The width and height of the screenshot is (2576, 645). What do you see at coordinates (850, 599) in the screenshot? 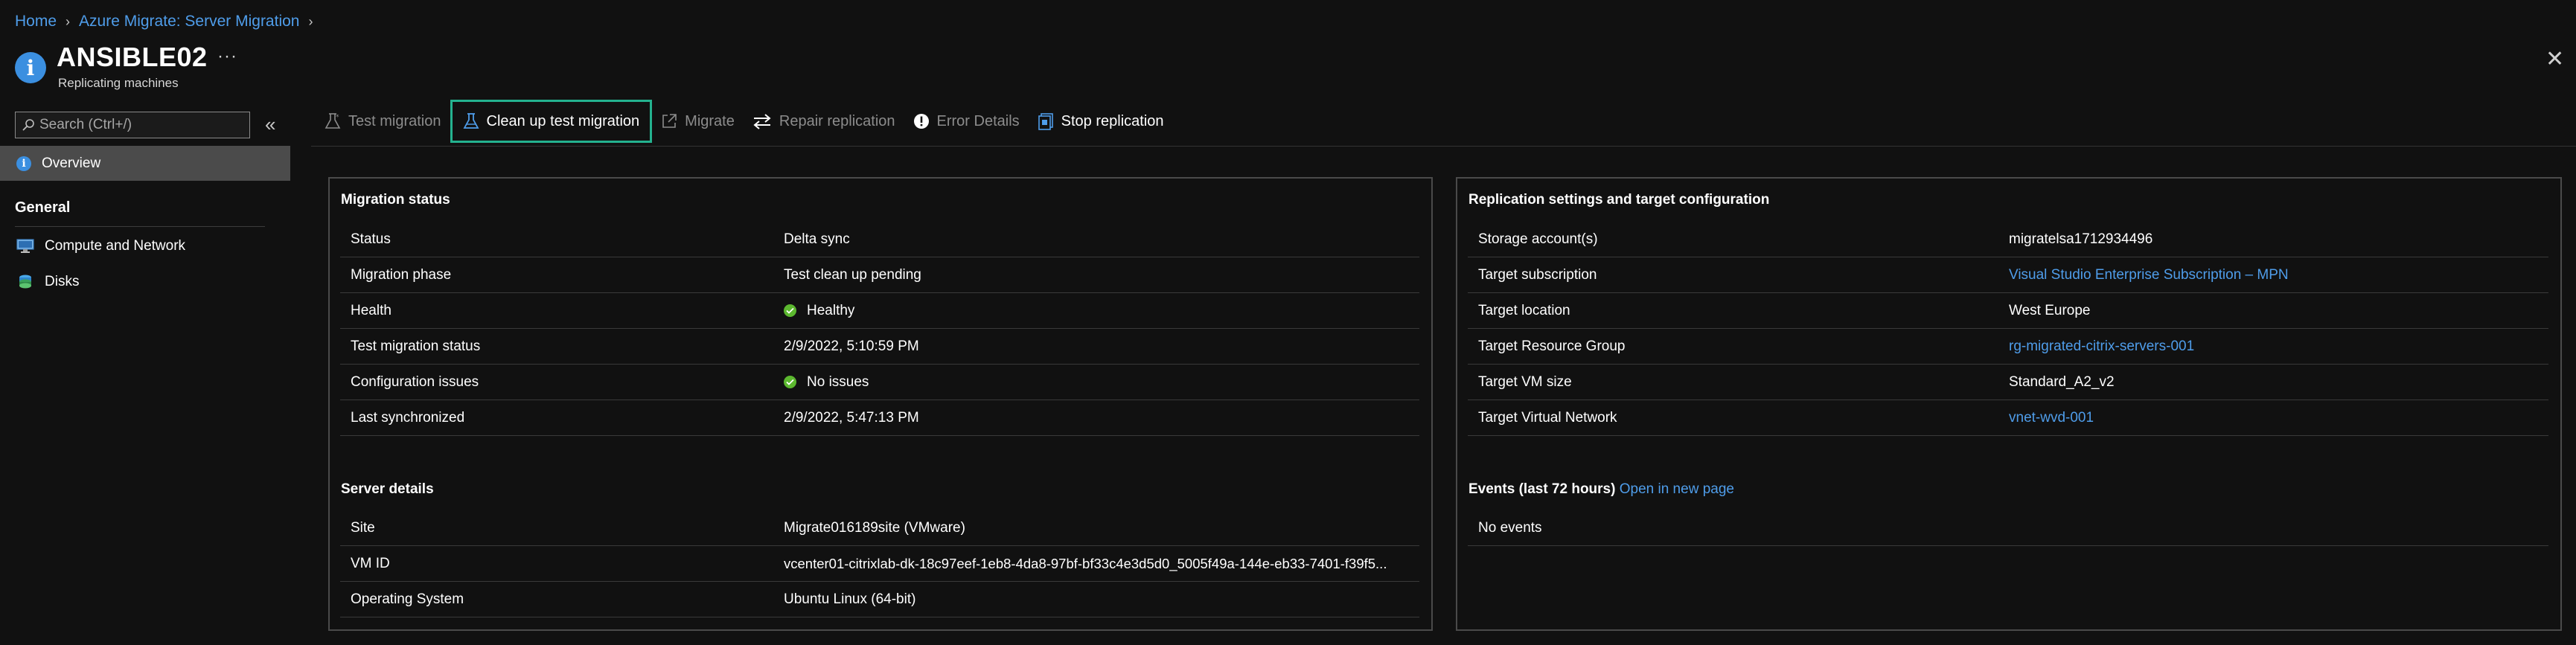
I see `row-value: Ubuntu Linux (64-bit)` at bounding box center [850, 599].